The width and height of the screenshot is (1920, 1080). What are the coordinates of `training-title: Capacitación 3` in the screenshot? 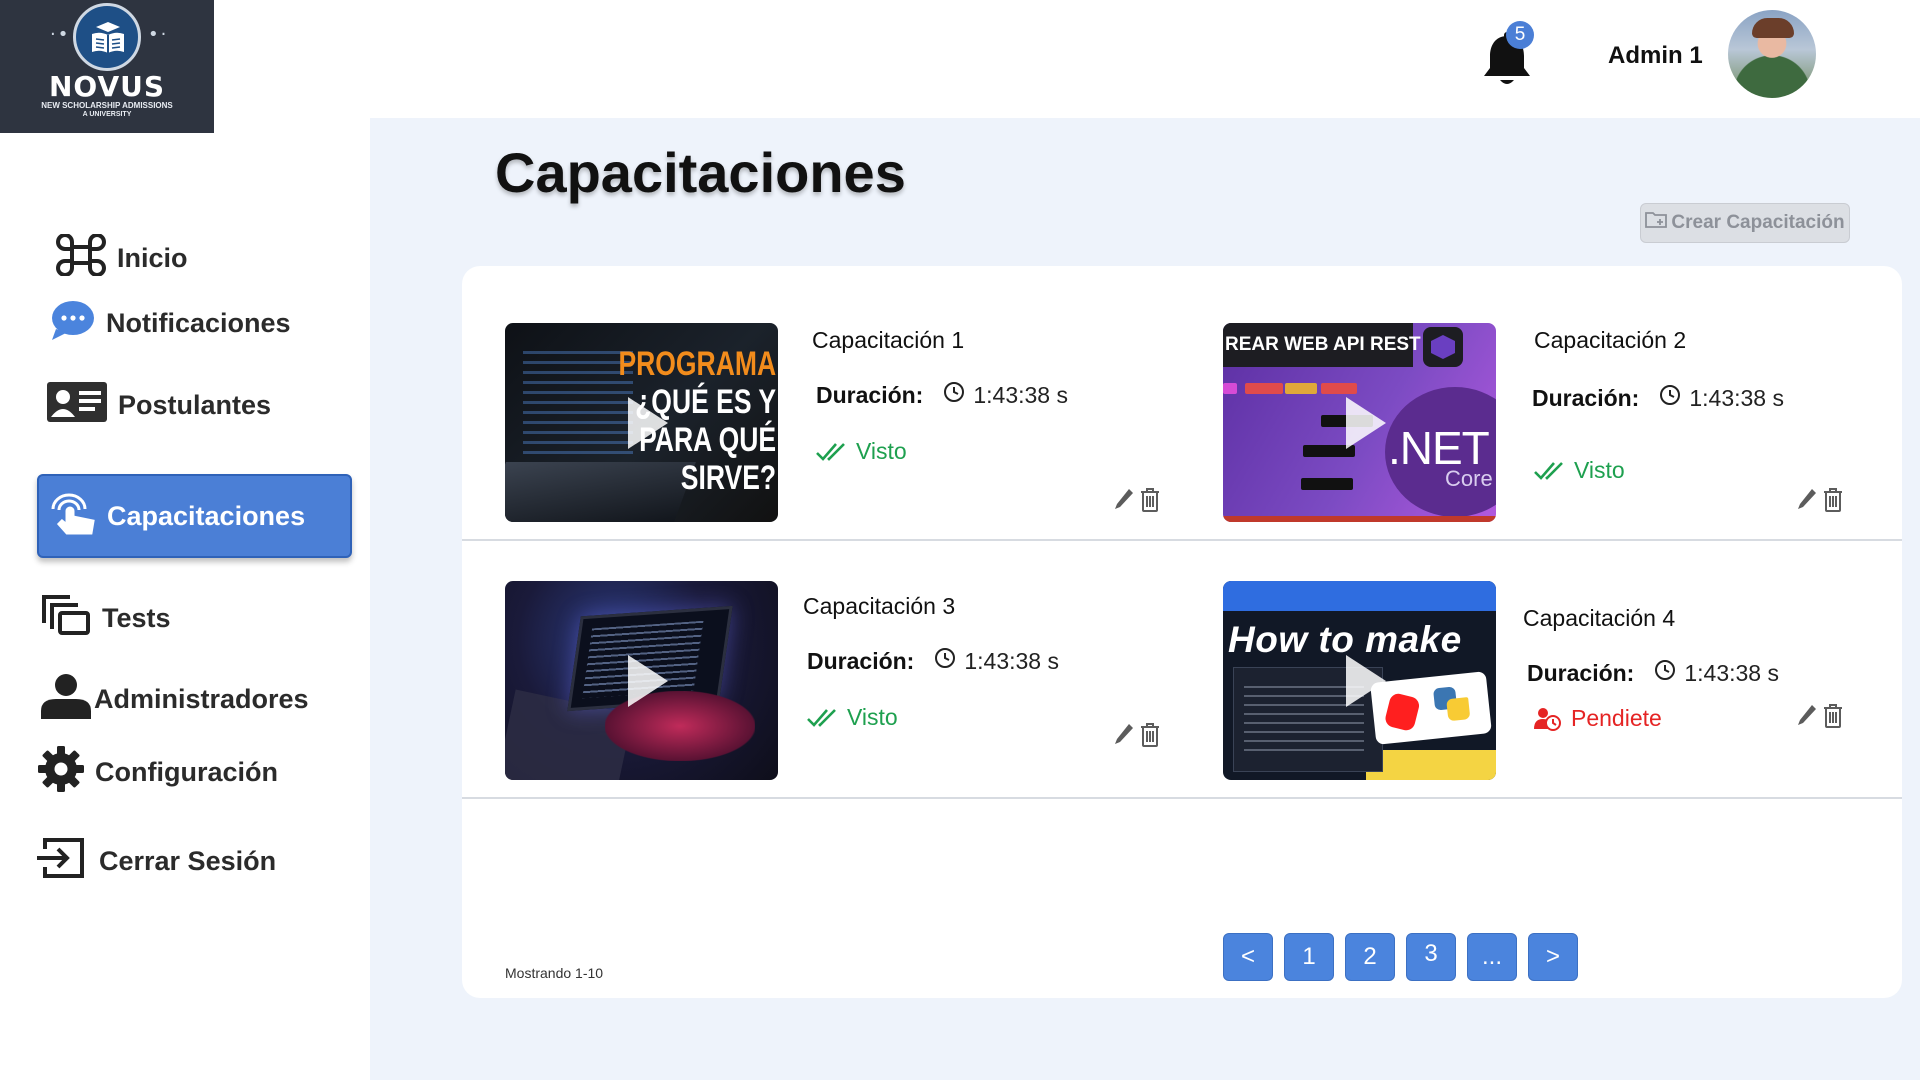 It's located at (879, 606).